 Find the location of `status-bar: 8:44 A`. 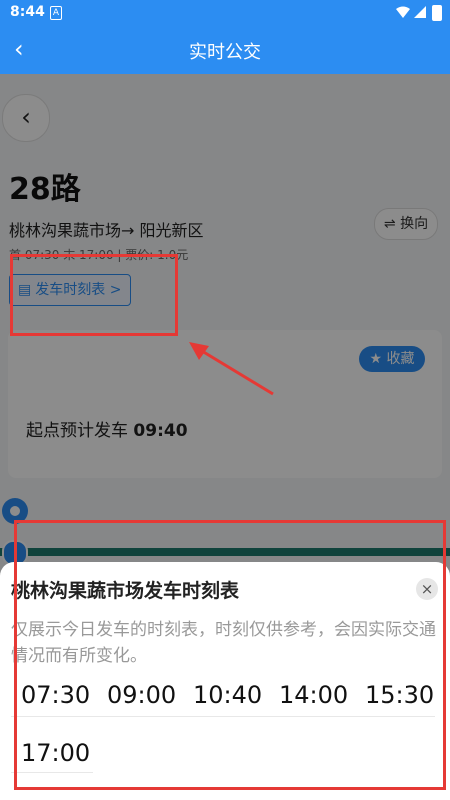

status-bar: 8:44 A is located at coordinates (225, 13).